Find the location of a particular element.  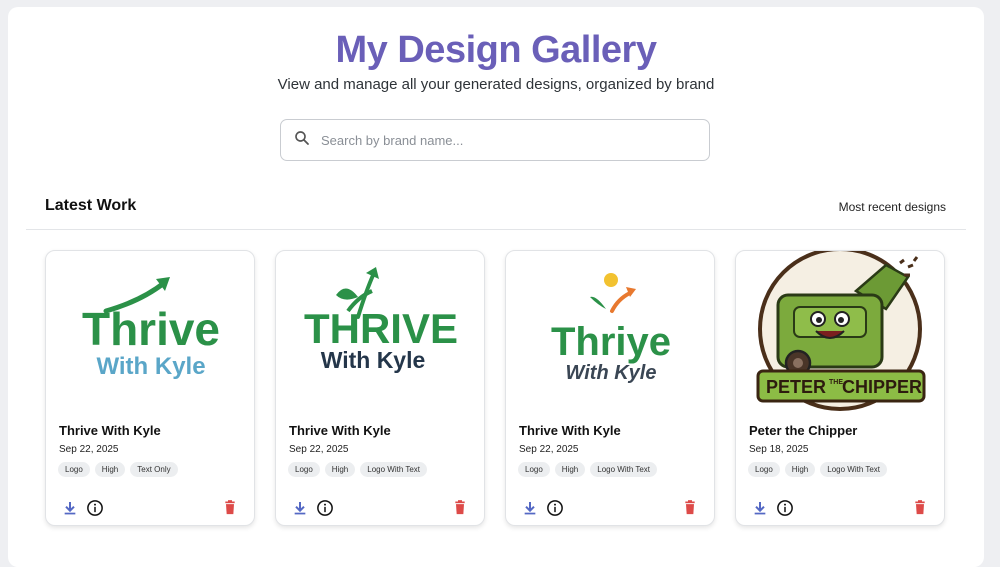

search-box is located at coordinates (495, 140).